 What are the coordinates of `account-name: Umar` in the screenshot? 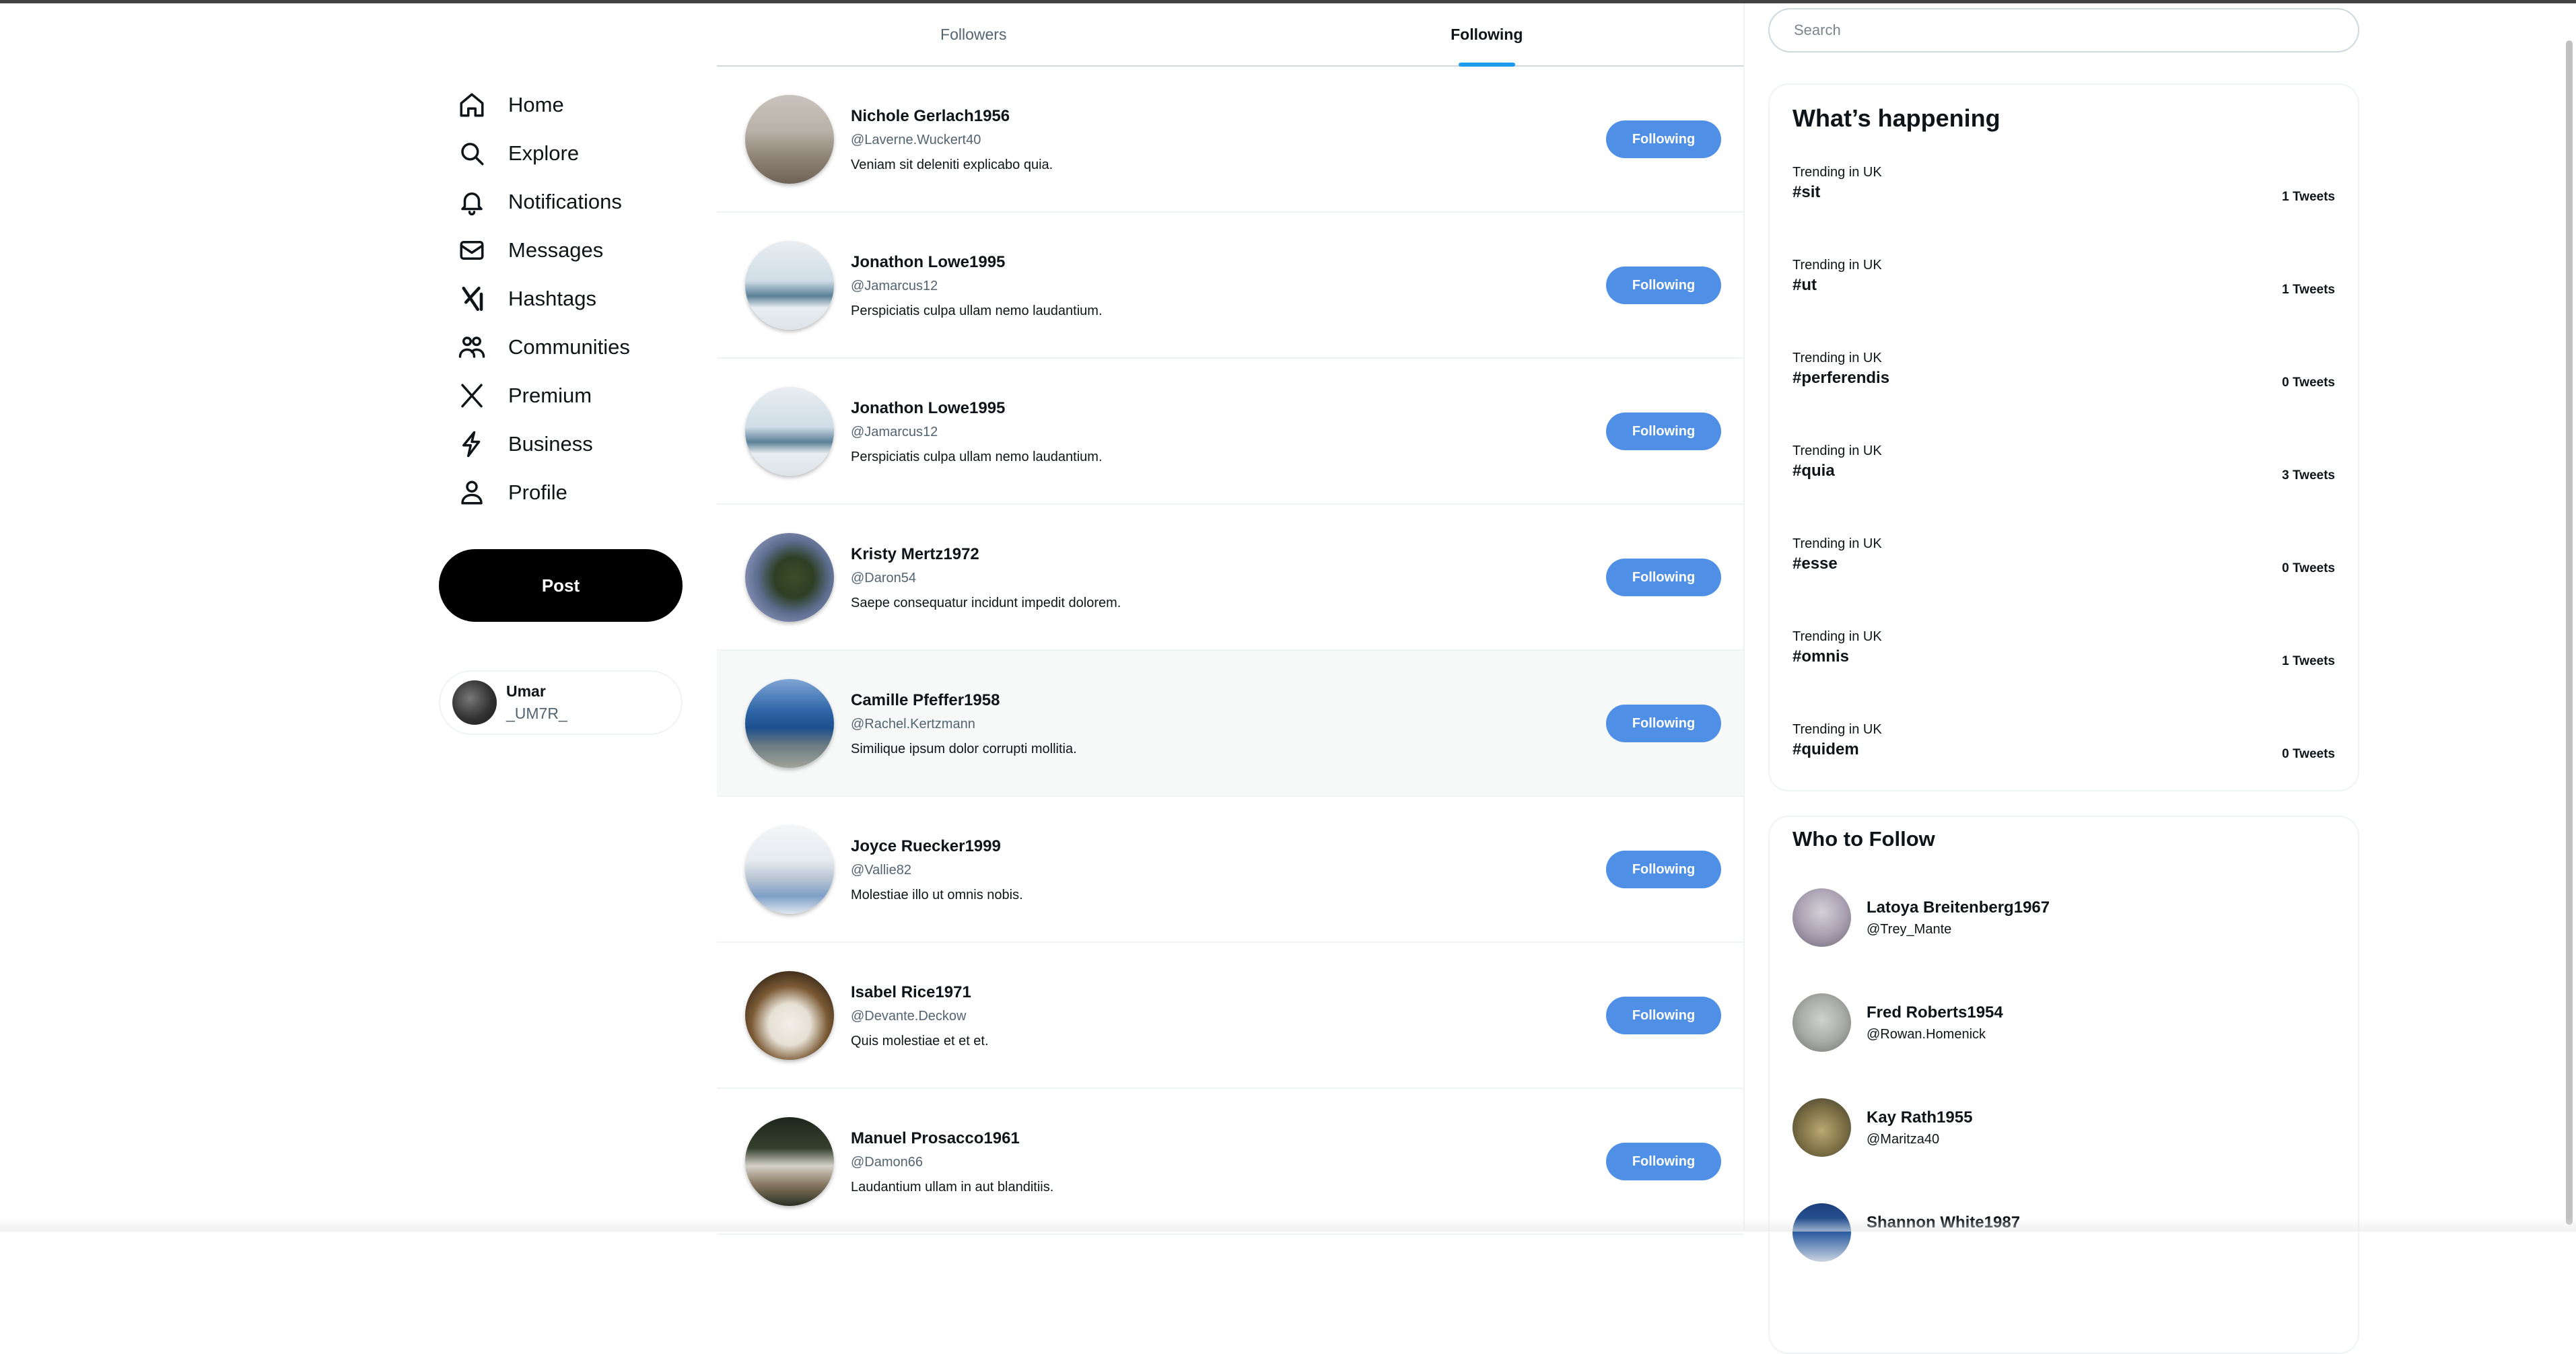 It's located at (526, 691).